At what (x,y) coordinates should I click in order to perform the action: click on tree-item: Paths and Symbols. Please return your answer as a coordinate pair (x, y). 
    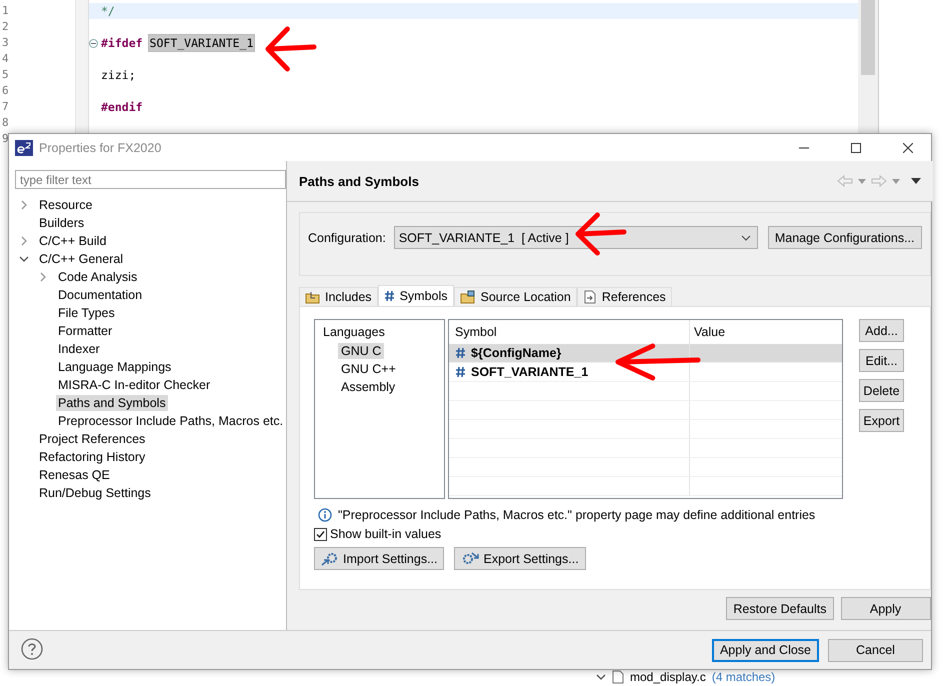
    Looking at the image, I should click on (112, 403).